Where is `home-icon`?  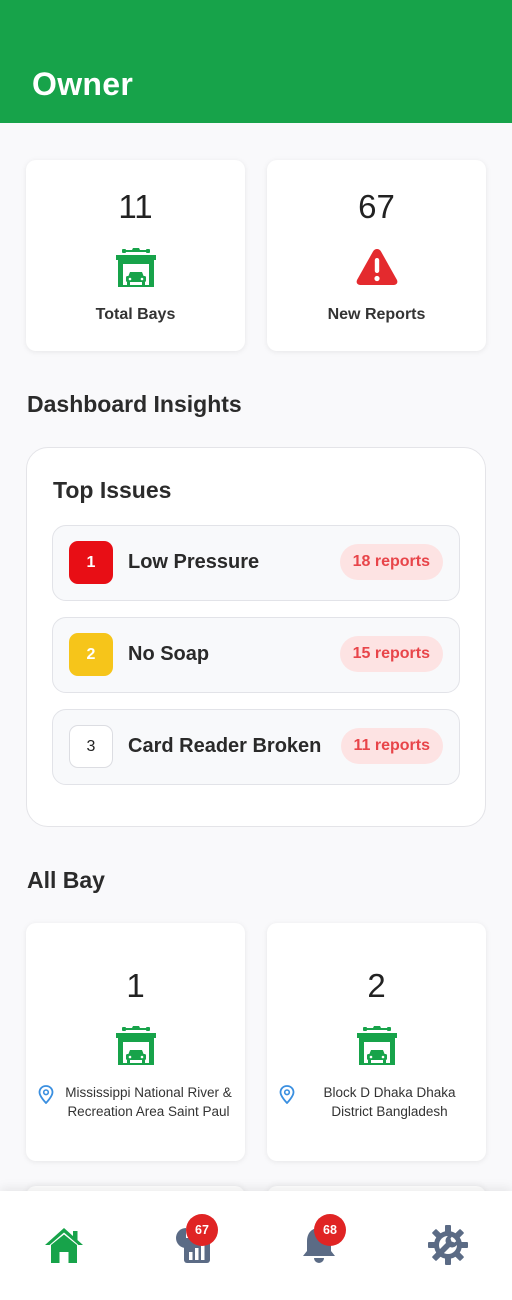
home-icon is located at coordinates (64, 1245).